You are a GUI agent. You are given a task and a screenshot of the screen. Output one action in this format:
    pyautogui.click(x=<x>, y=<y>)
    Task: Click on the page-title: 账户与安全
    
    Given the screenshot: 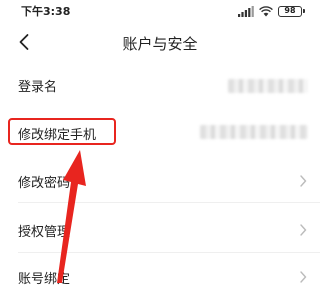 What is the action you would take?
    pyautogui.click(x=160, y=44)
    